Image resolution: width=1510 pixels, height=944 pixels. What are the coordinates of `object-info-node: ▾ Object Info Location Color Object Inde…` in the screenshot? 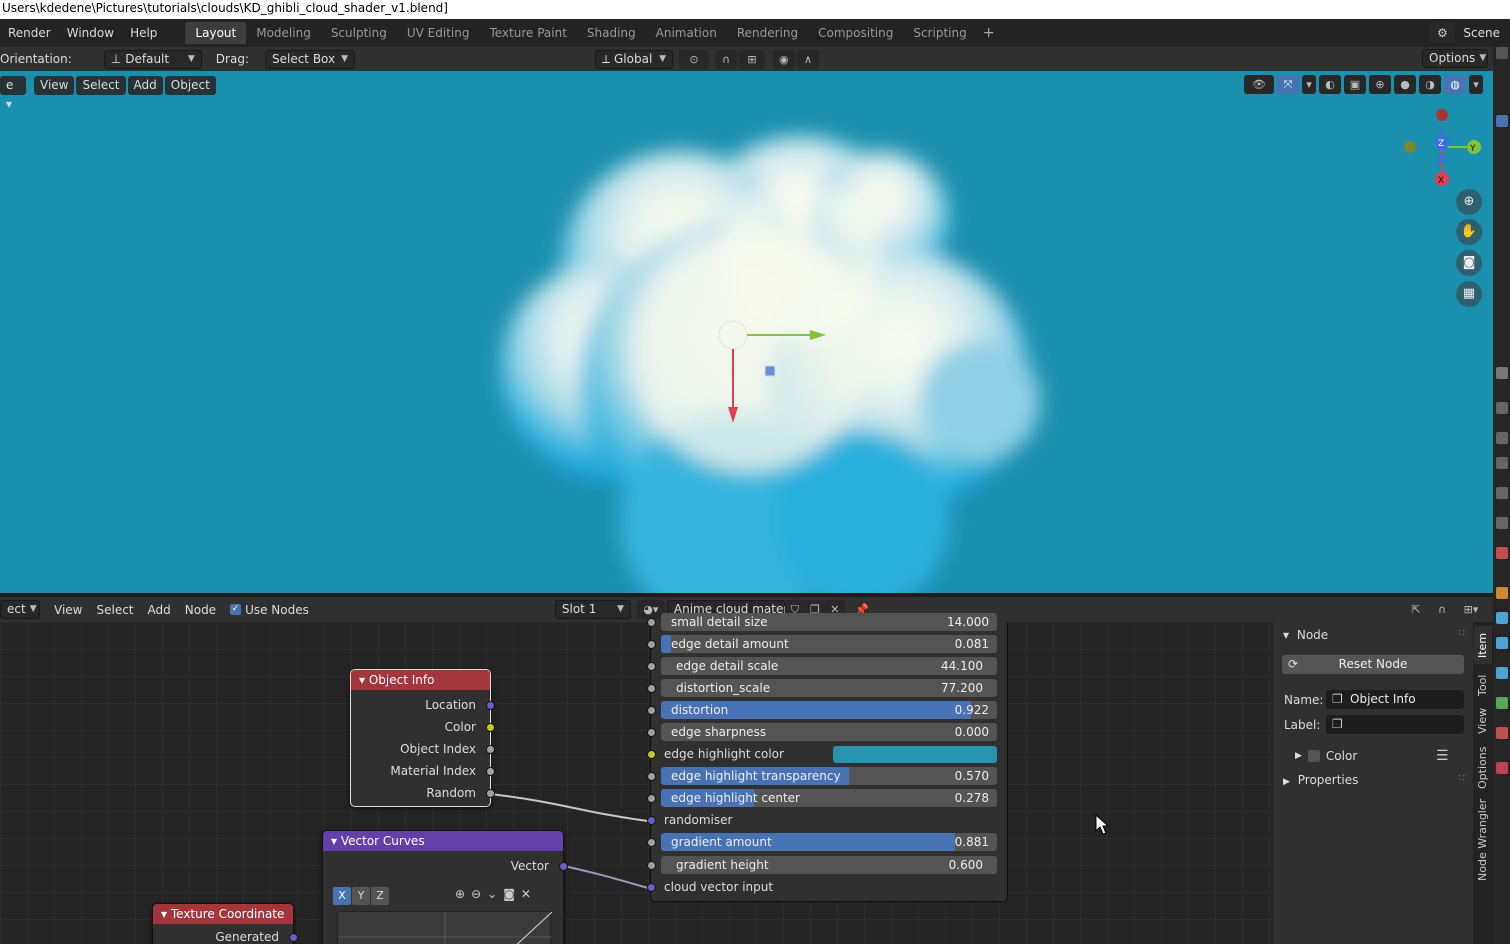 It's located at (422, 738).